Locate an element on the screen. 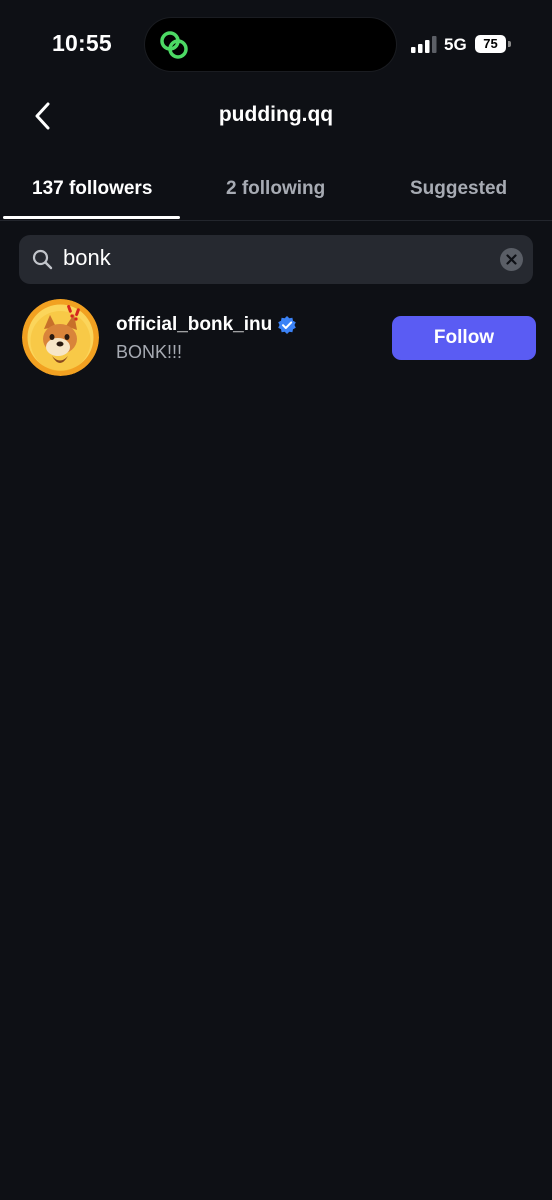 Image resolution: width=552 pixels, height=1200 pixels. dynamic-island is located at coordinates (270, 44).